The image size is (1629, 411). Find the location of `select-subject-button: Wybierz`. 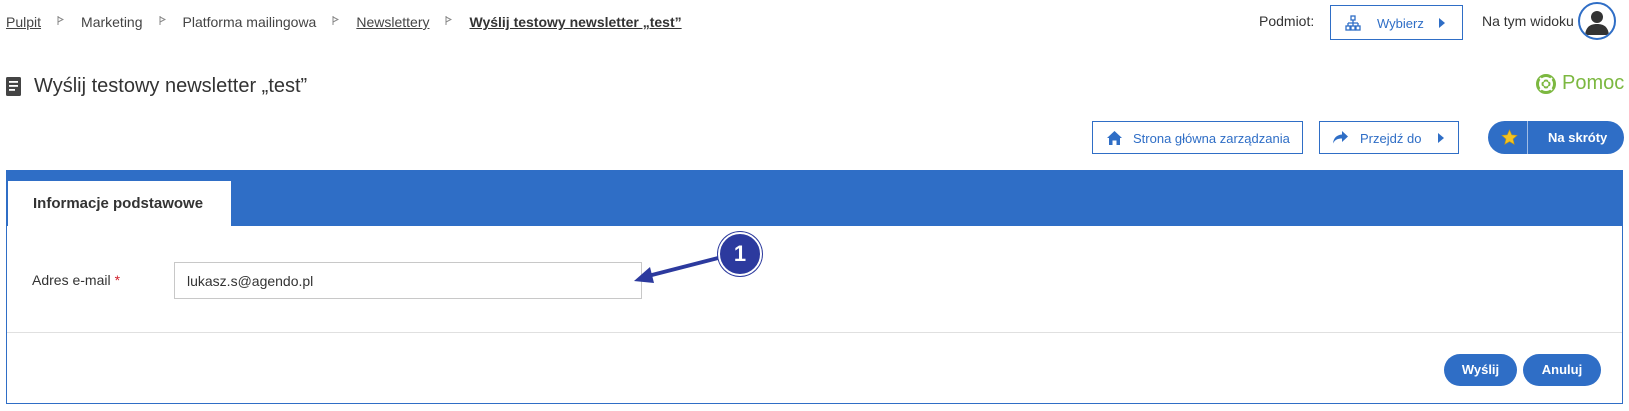

select-subject-button: Wybierz is located at coordinates (1396, 22).